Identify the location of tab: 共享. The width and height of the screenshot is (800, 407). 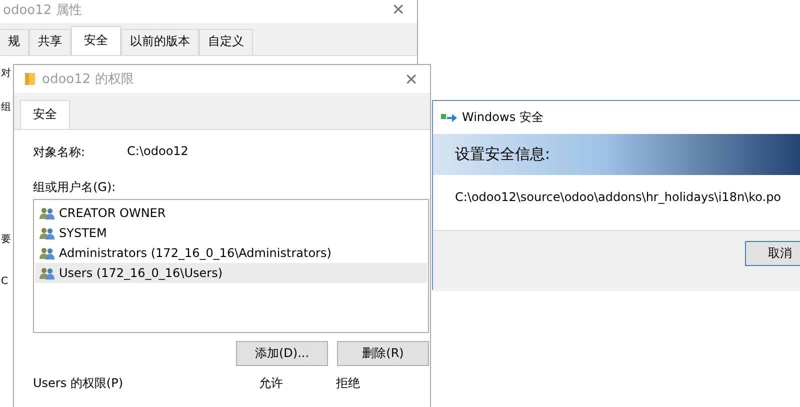
(50, 42).